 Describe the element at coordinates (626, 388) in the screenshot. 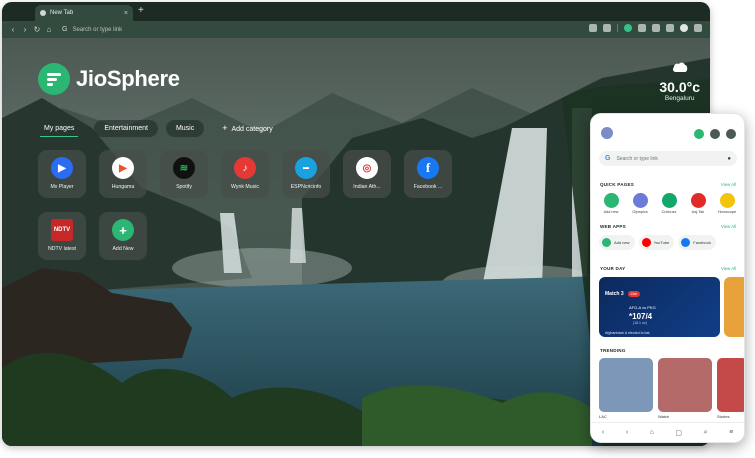

I see `trending-item-lac: LAC` at that location.